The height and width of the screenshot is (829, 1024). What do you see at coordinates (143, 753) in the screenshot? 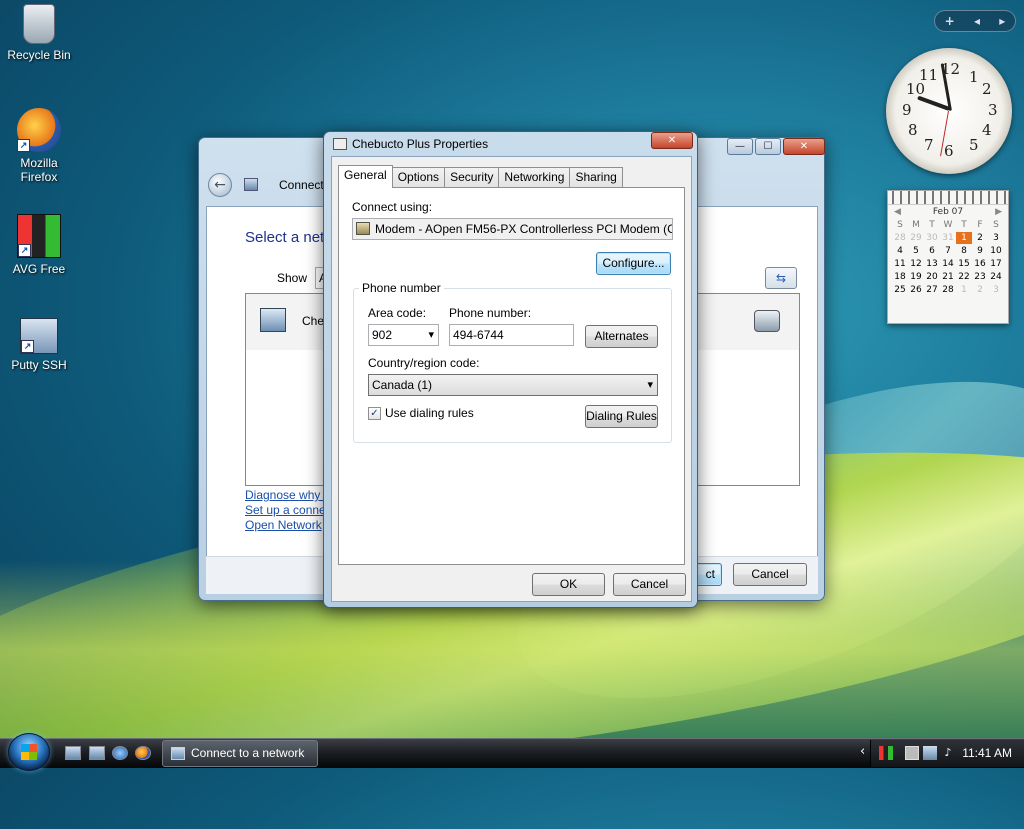
I see `firefox-quicklaunch-icon` at bounding box center [143, 753].